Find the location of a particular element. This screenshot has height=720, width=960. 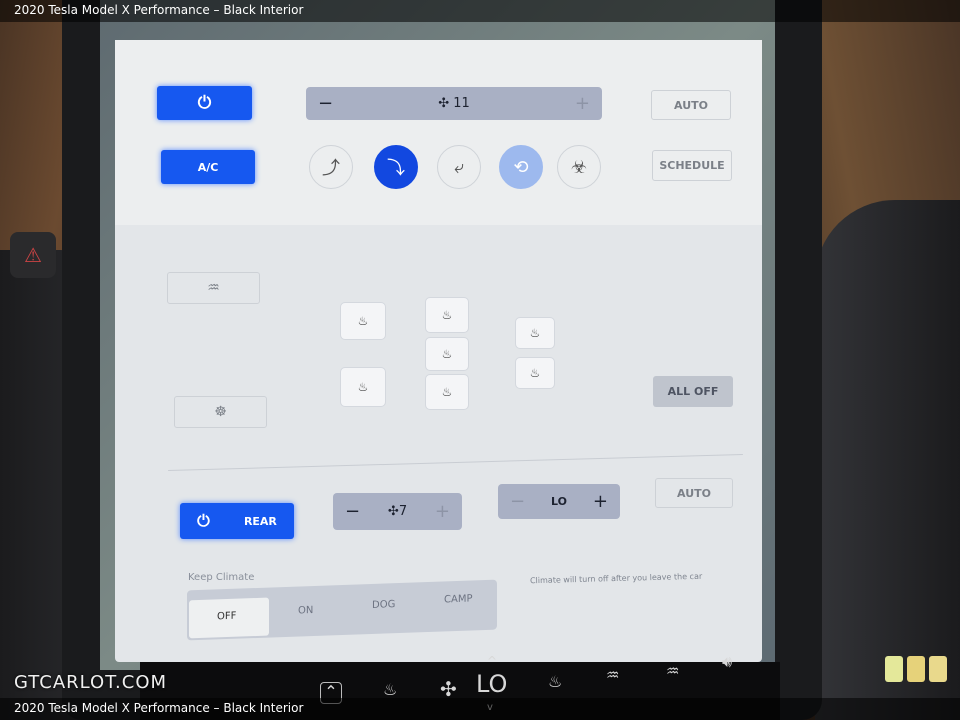

fan-level: ✣ 11 is located at coordinates (454, 103).